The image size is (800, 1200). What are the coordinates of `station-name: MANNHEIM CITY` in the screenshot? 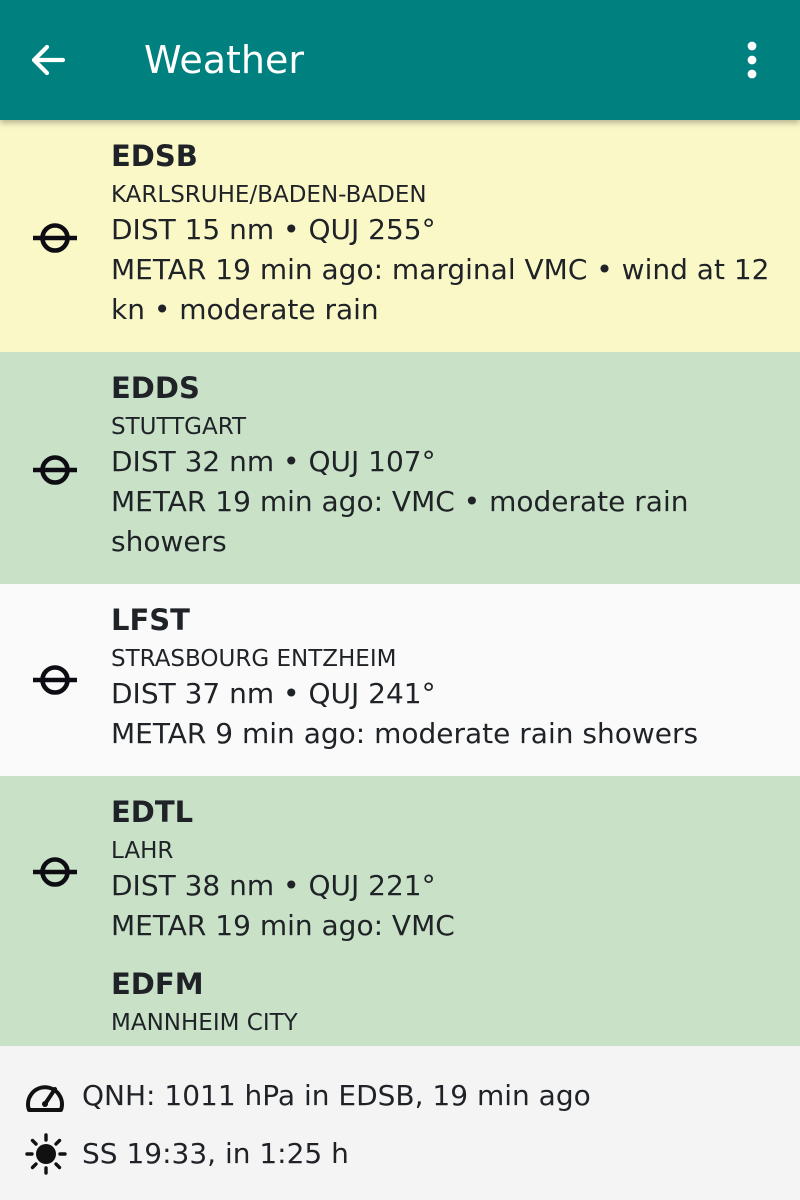 It's located at (204, 1023).